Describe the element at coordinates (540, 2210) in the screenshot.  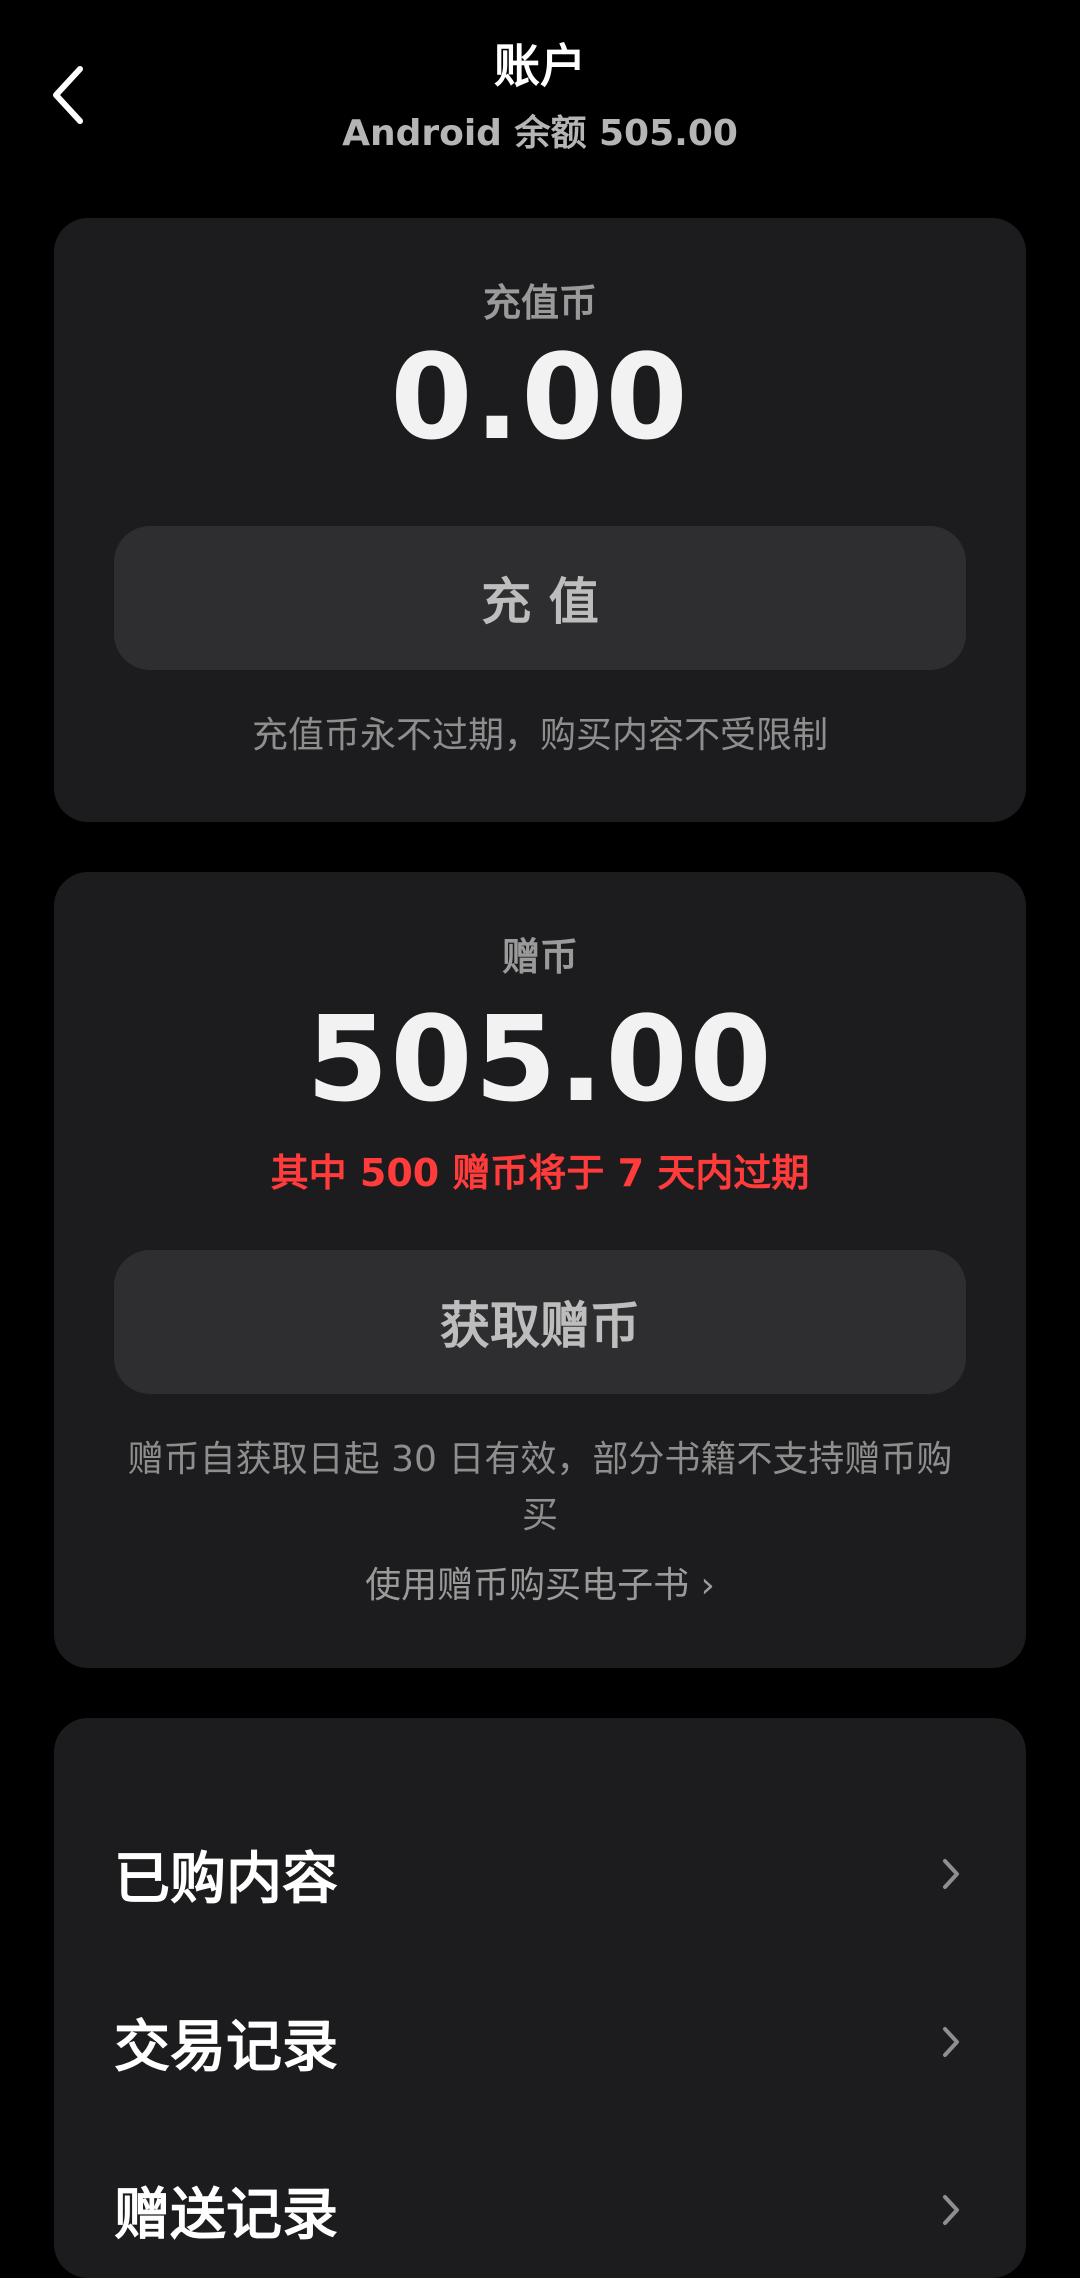
I see `menu-item-gift-records: 赠送记录` at that location.